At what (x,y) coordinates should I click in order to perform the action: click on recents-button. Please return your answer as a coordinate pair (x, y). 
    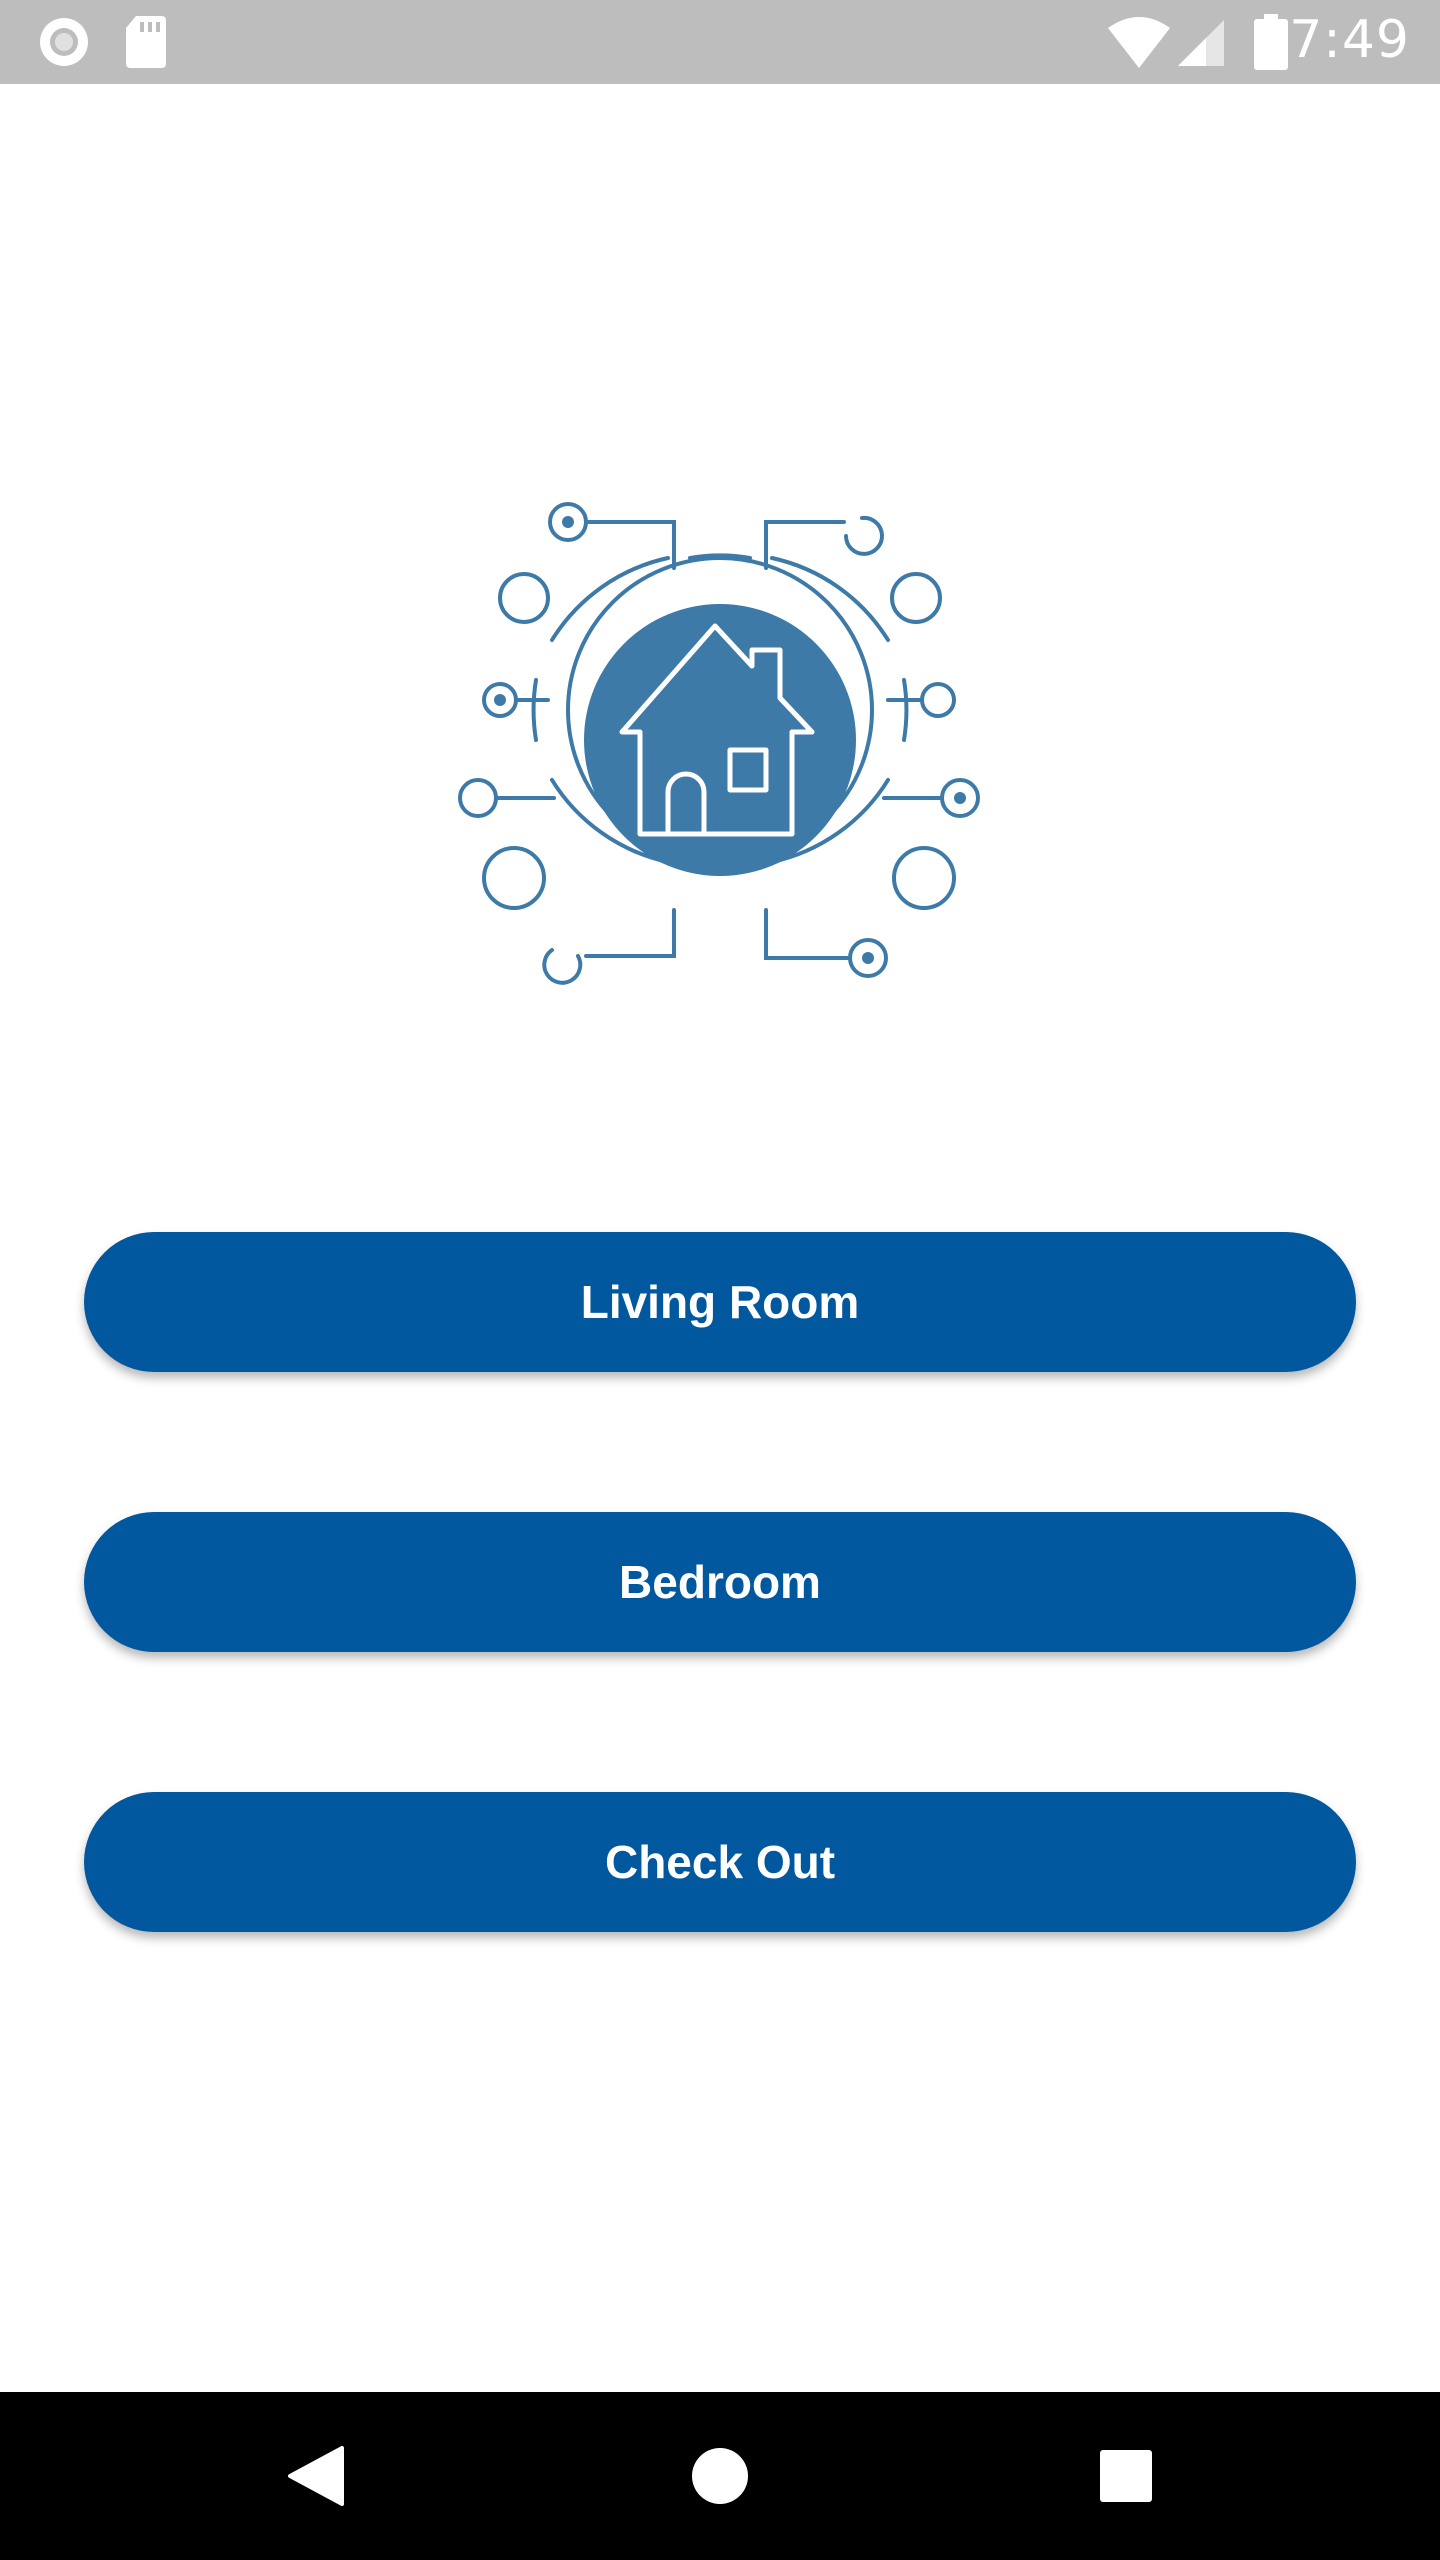
    Looking at the image, I should click on (1126, 2476).